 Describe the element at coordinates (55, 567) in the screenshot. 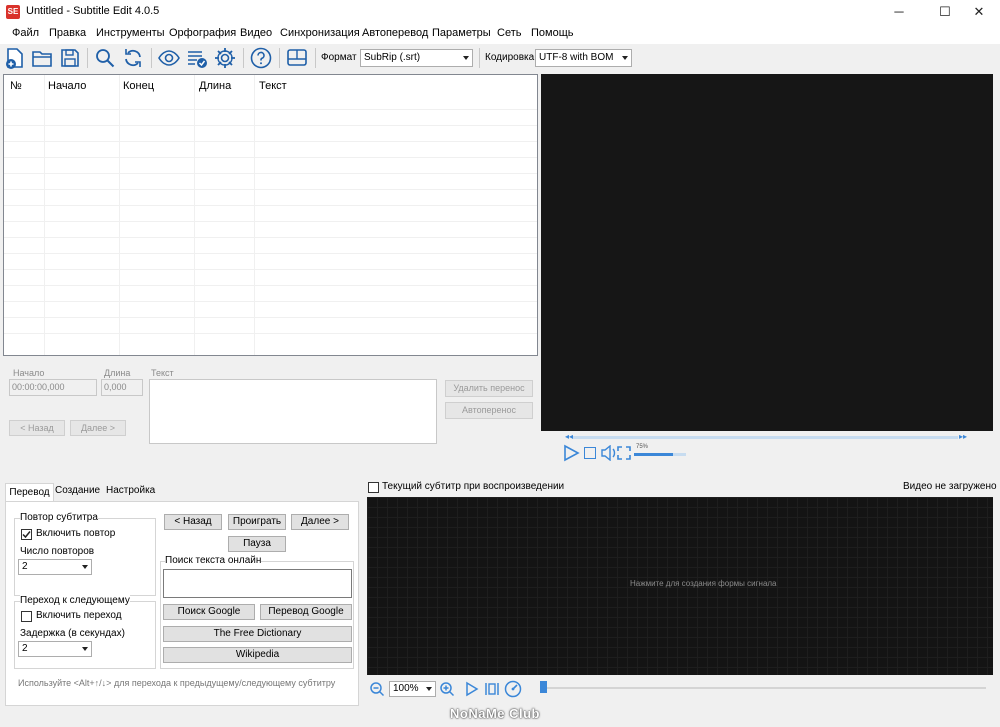

I see `repeat-count-select: 2` at that location.